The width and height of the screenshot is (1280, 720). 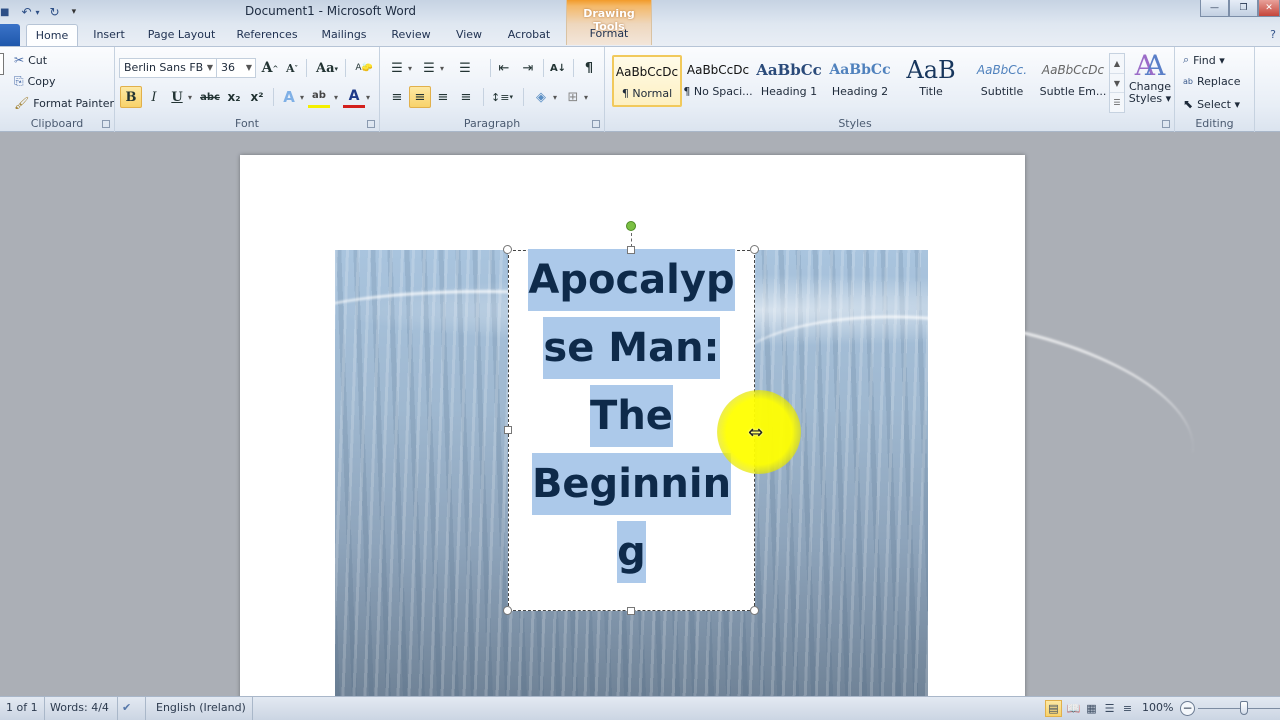 I want to click on tab-review: Review, so click(x=411, y=35).